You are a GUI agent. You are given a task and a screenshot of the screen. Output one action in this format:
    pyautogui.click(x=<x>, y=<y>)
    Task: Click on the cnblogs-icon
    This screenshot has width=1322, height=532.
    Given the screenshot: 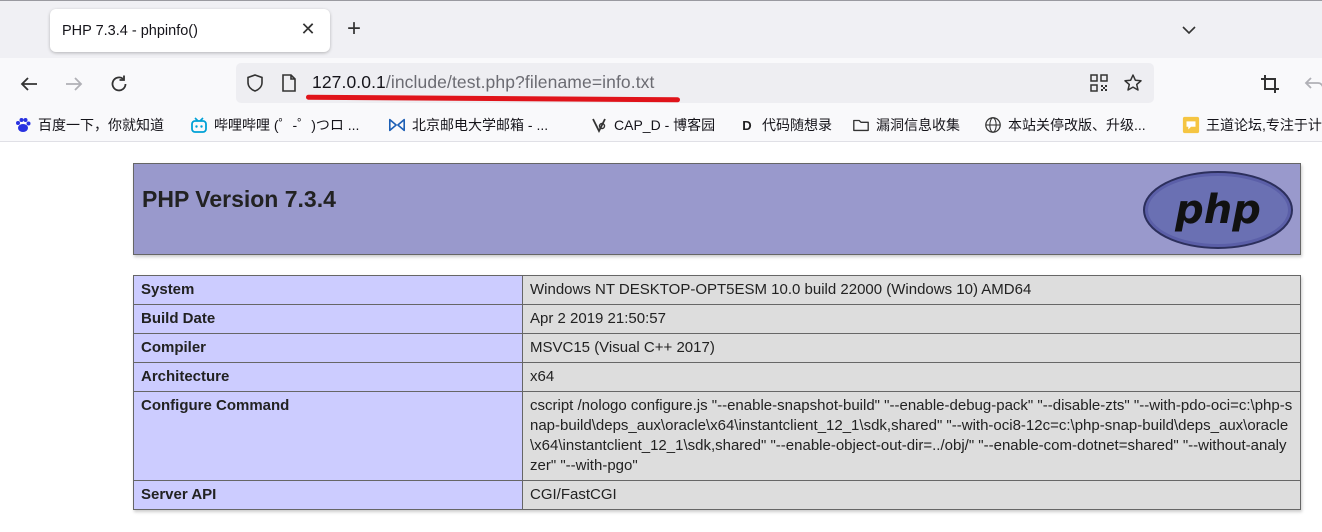 What is the action you would take?
    pyautogui.click(x=599, y=125)
    